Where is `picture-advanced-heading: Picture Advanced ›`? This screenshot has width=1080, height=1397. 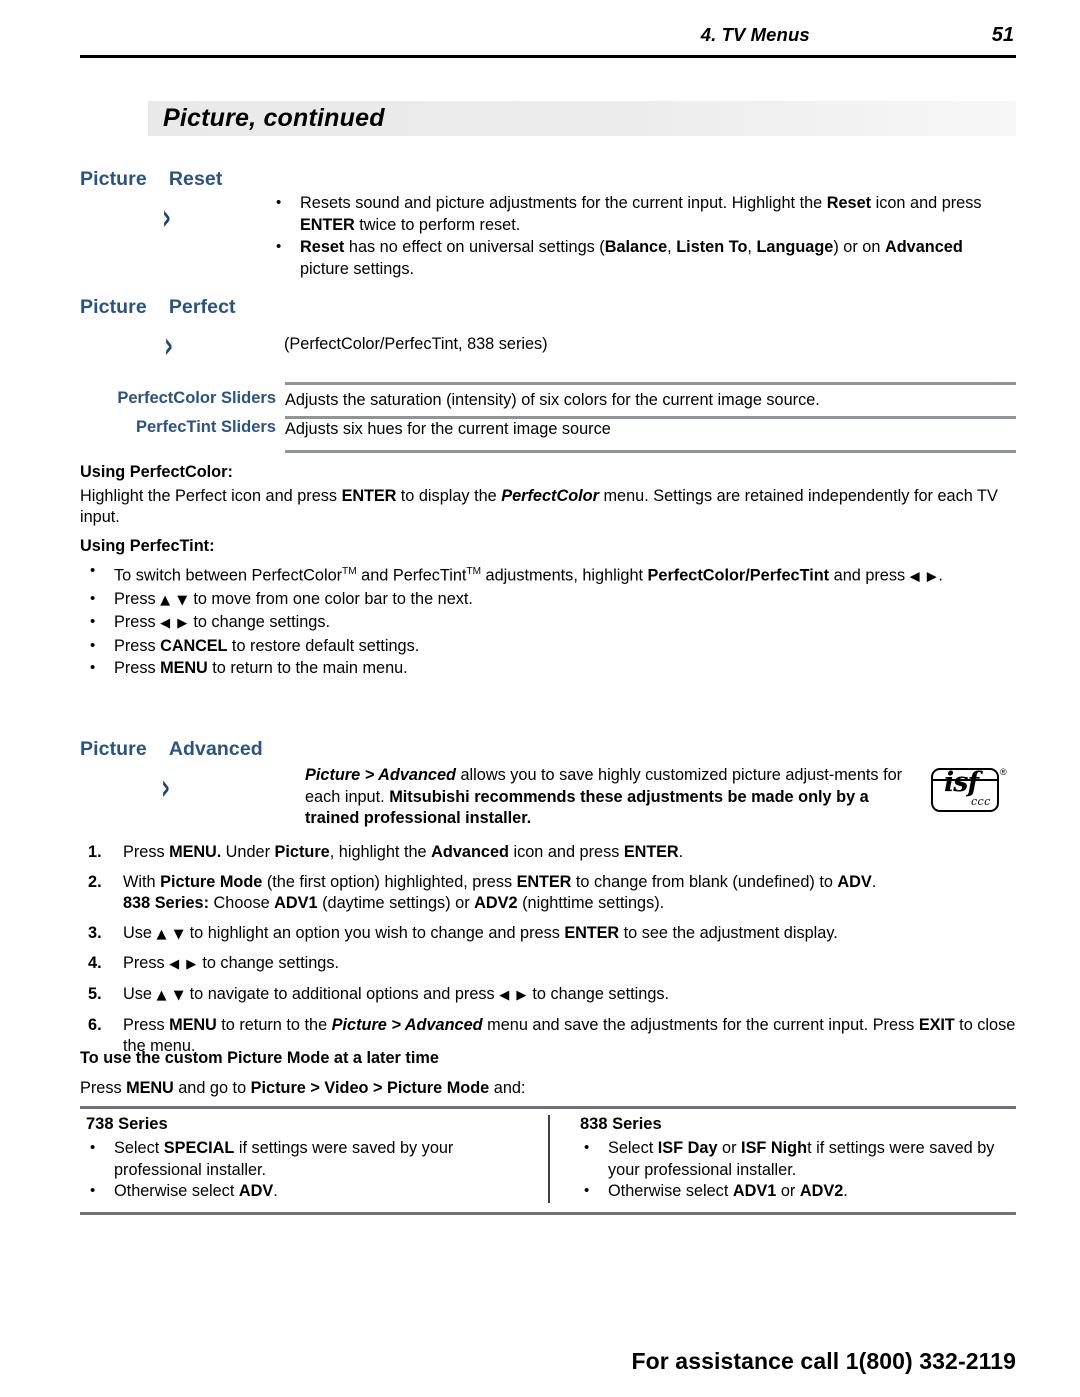 picture-advanced-heading: Picture Advanced › is located at coordinates (171, 772).